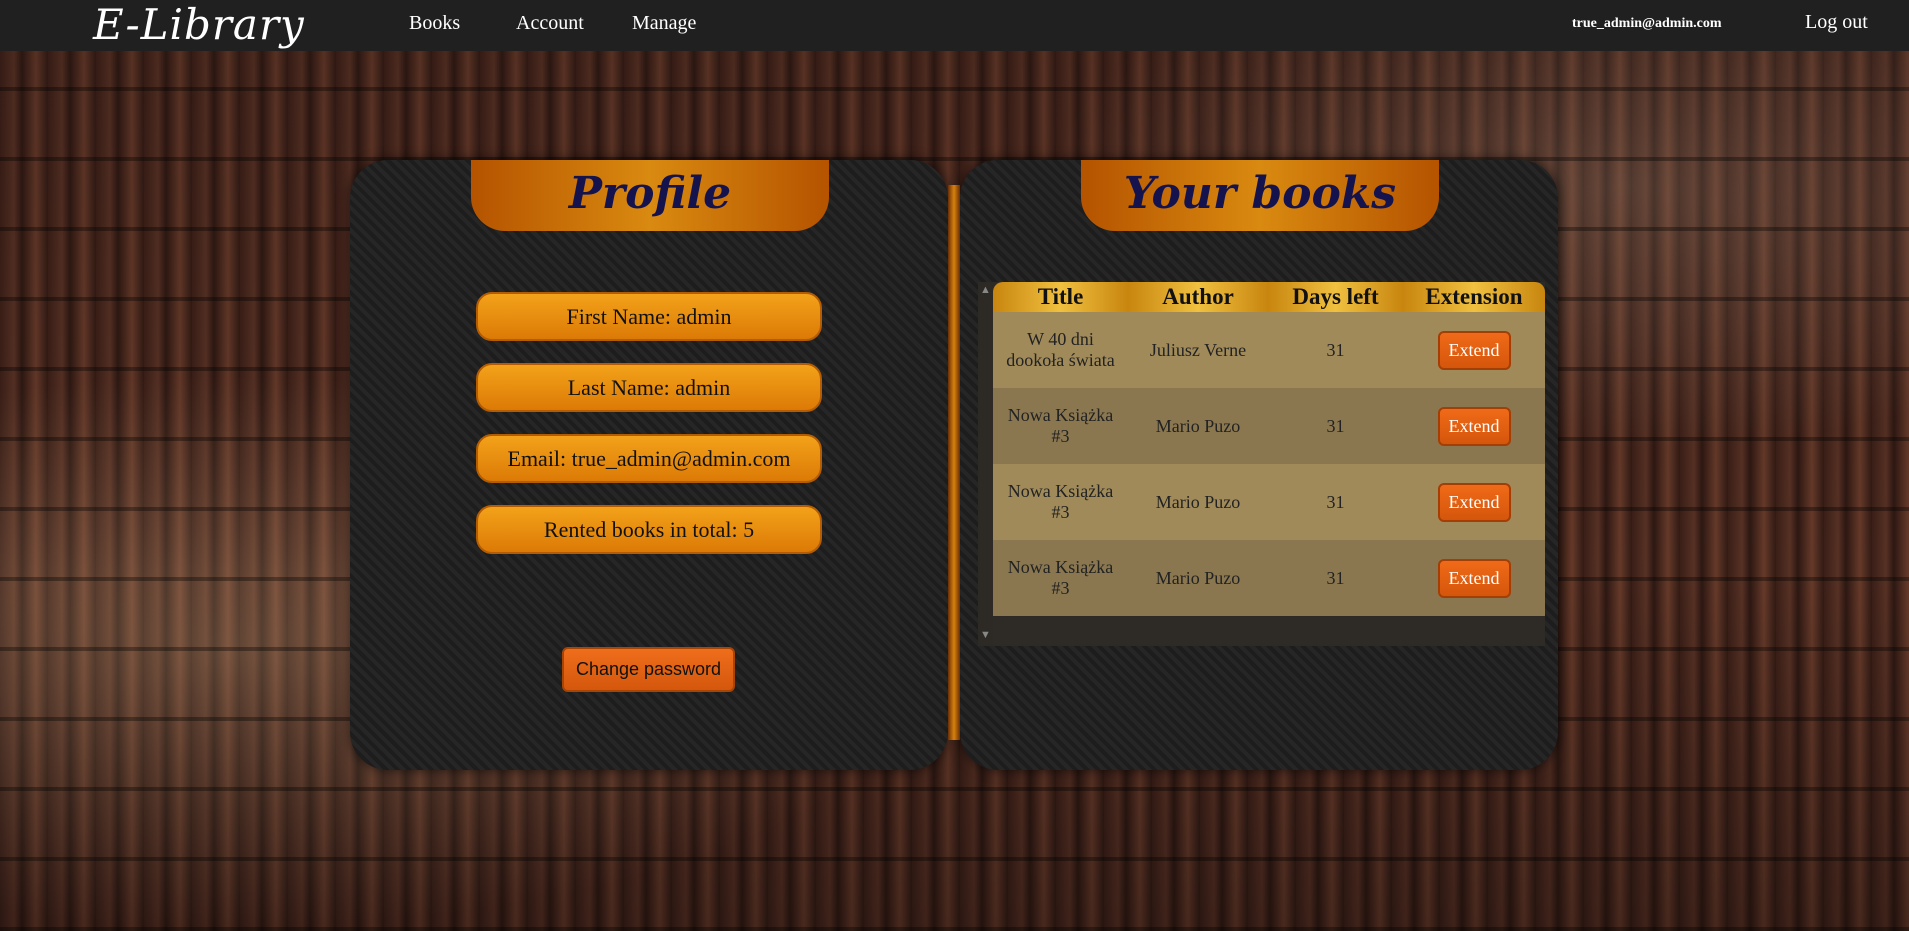 This screenshot has height=931, width=1909. What do you see at coordinates (1260, 195) in the screenshot?
I see `your-books-title: Your books` at bounding box center [1260, 195].